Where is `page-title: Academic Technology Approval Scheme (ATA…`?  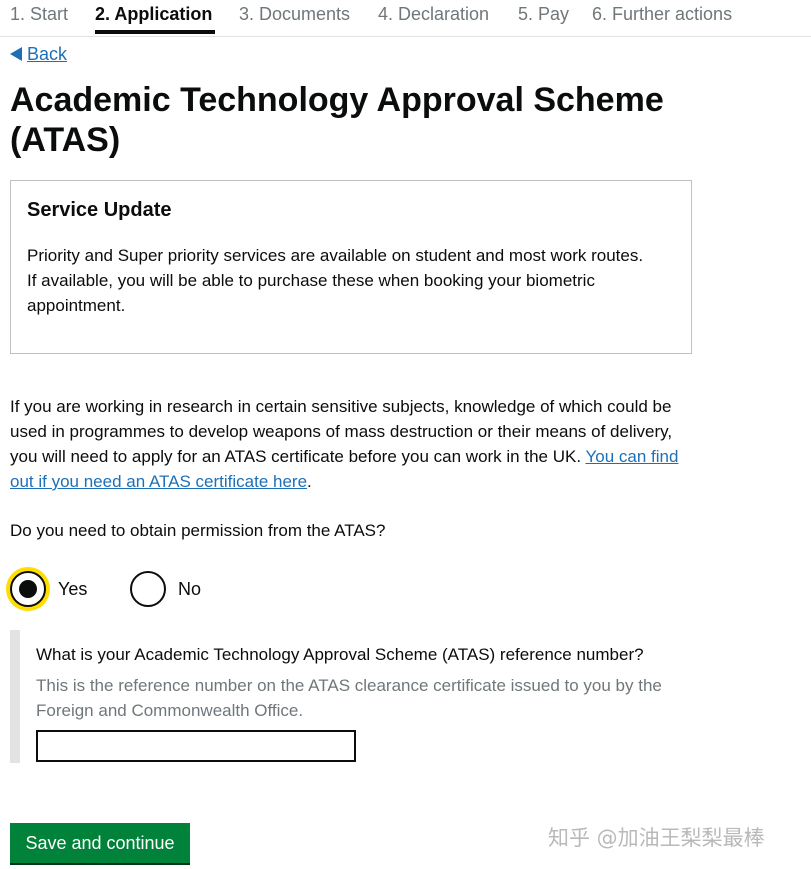 page-title: Academic Technology Approval Scheme (ATA… is located at coordinates (337, 120).